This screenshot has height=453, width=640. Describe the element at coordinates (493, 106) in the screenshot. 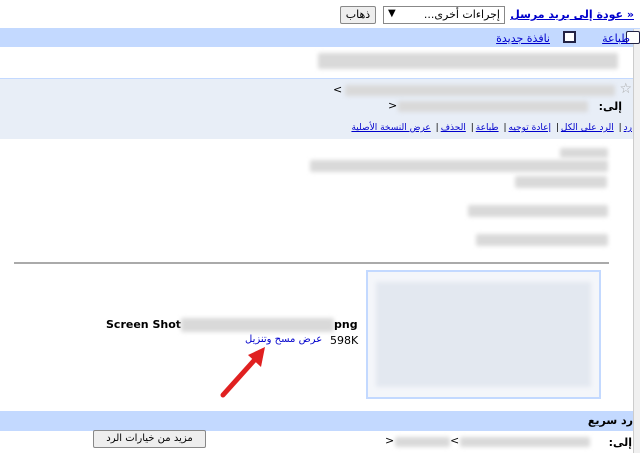

I see `recipient-redacted` at that location.